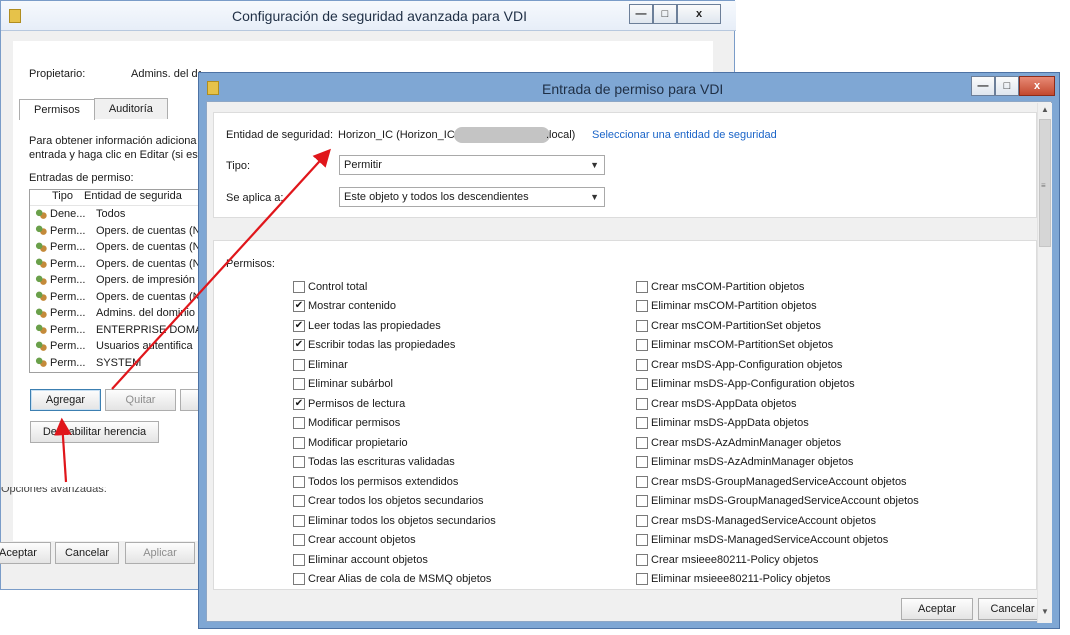  Describe the element at coordinates (63, 450) in the screenshot. I see `arrow-to-add-button` at that location.